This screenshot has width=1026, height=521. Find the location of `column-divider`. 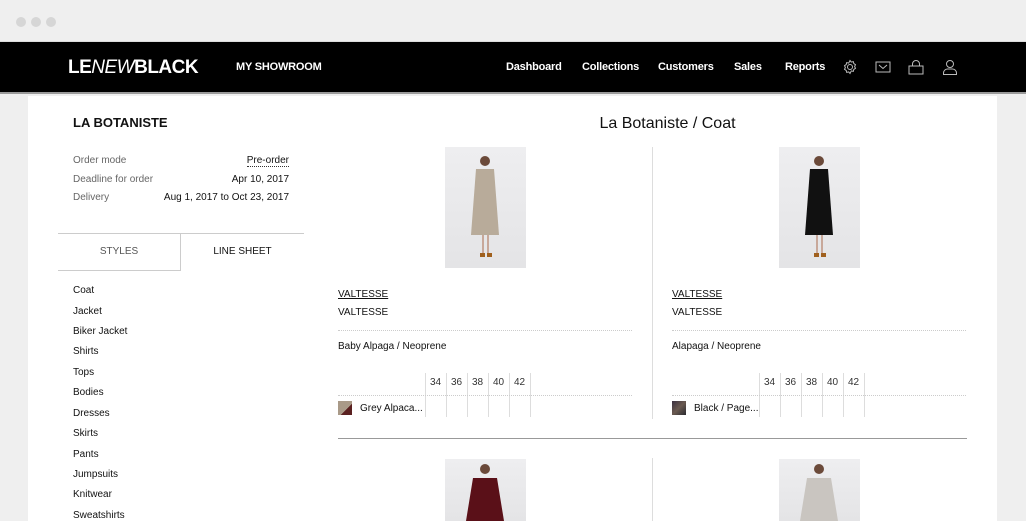

column-divider is located at coordinates (652, 283).